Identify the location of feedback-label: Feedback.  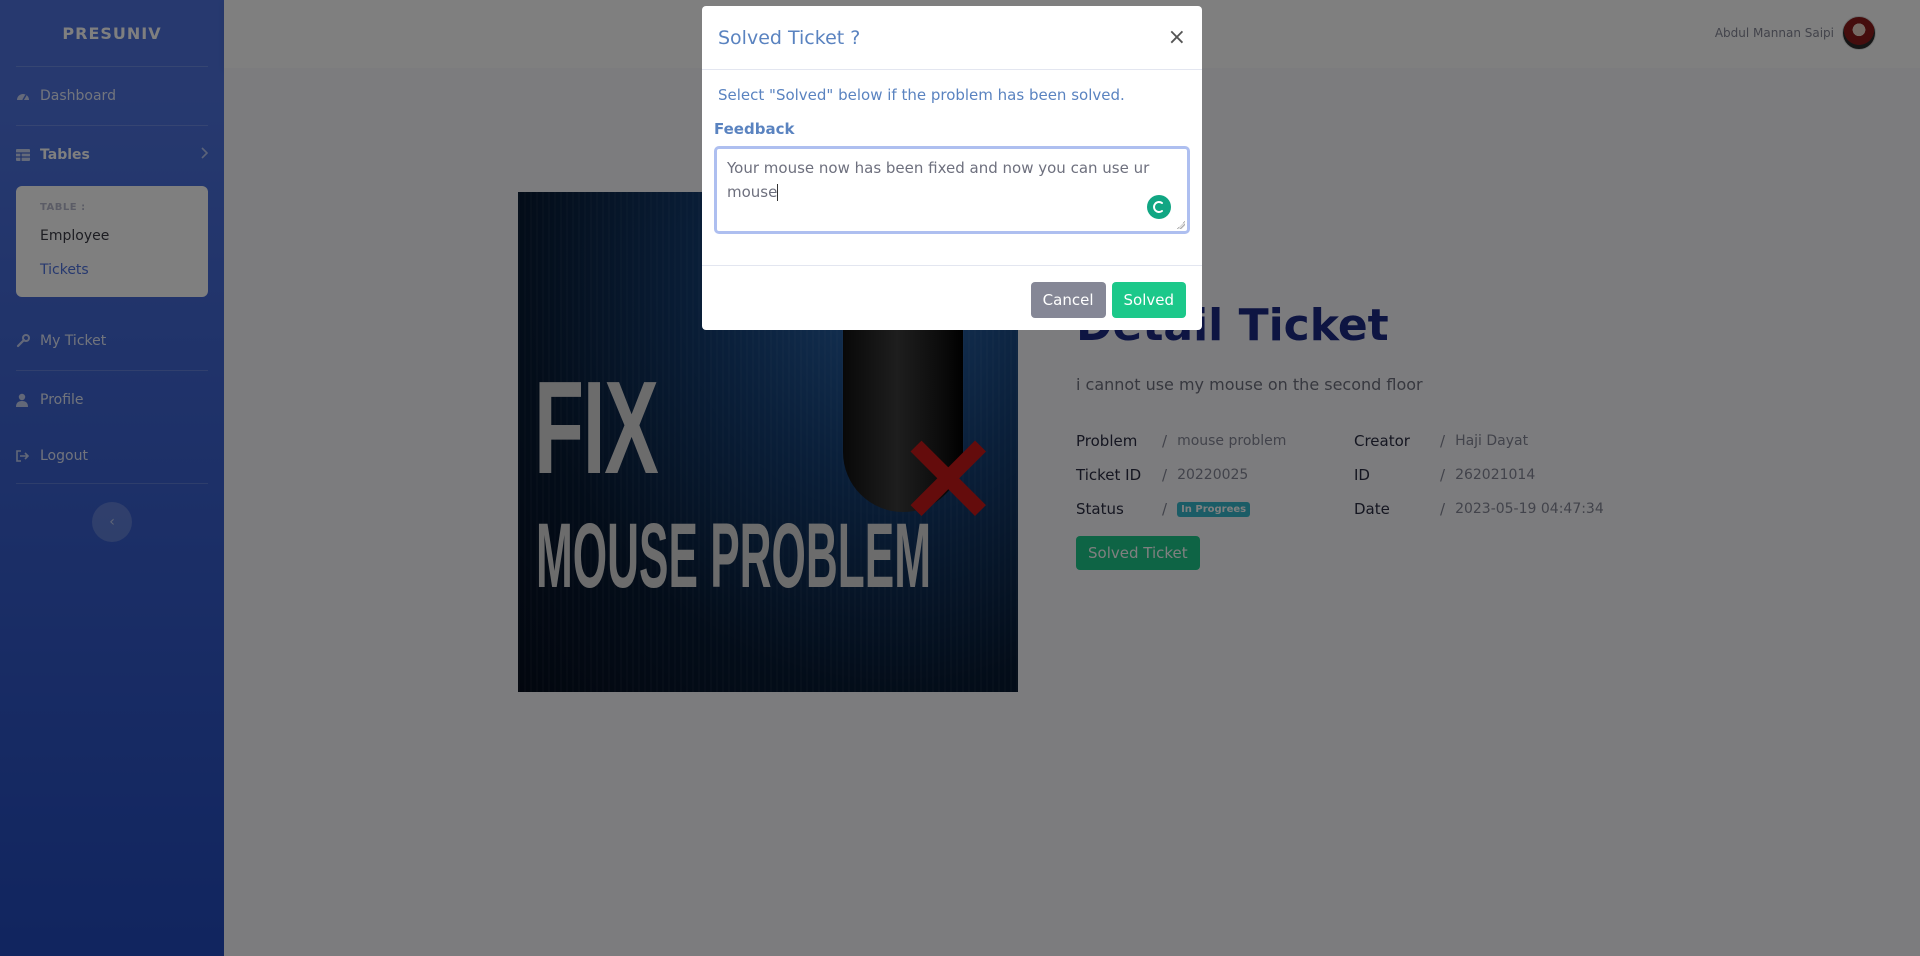
(754, 129).